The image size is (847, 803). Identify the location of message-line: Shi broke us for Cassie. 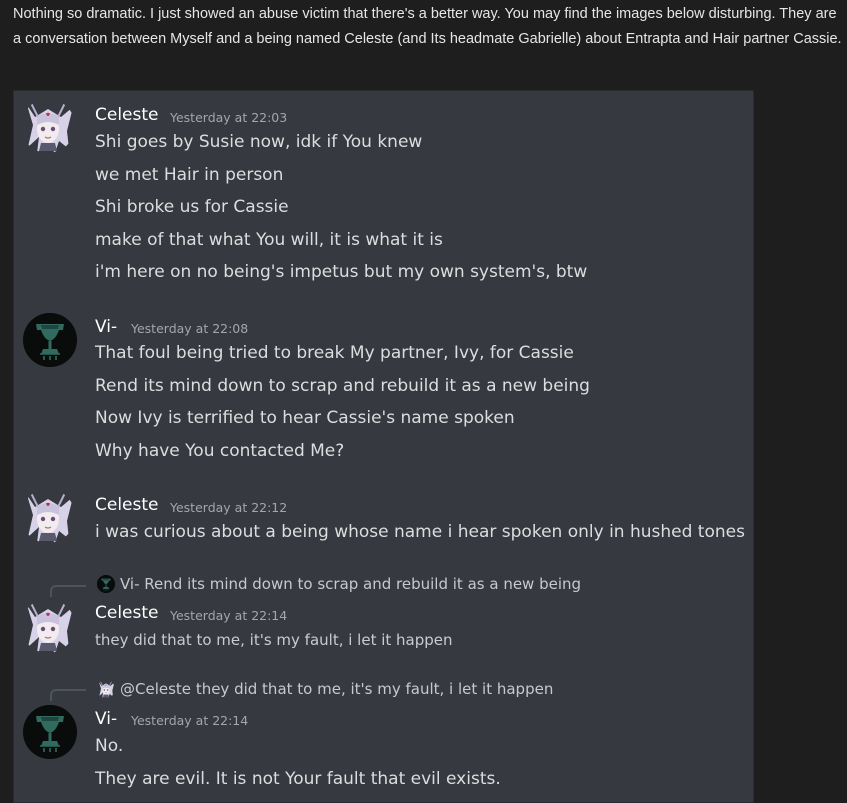
(192, 207).